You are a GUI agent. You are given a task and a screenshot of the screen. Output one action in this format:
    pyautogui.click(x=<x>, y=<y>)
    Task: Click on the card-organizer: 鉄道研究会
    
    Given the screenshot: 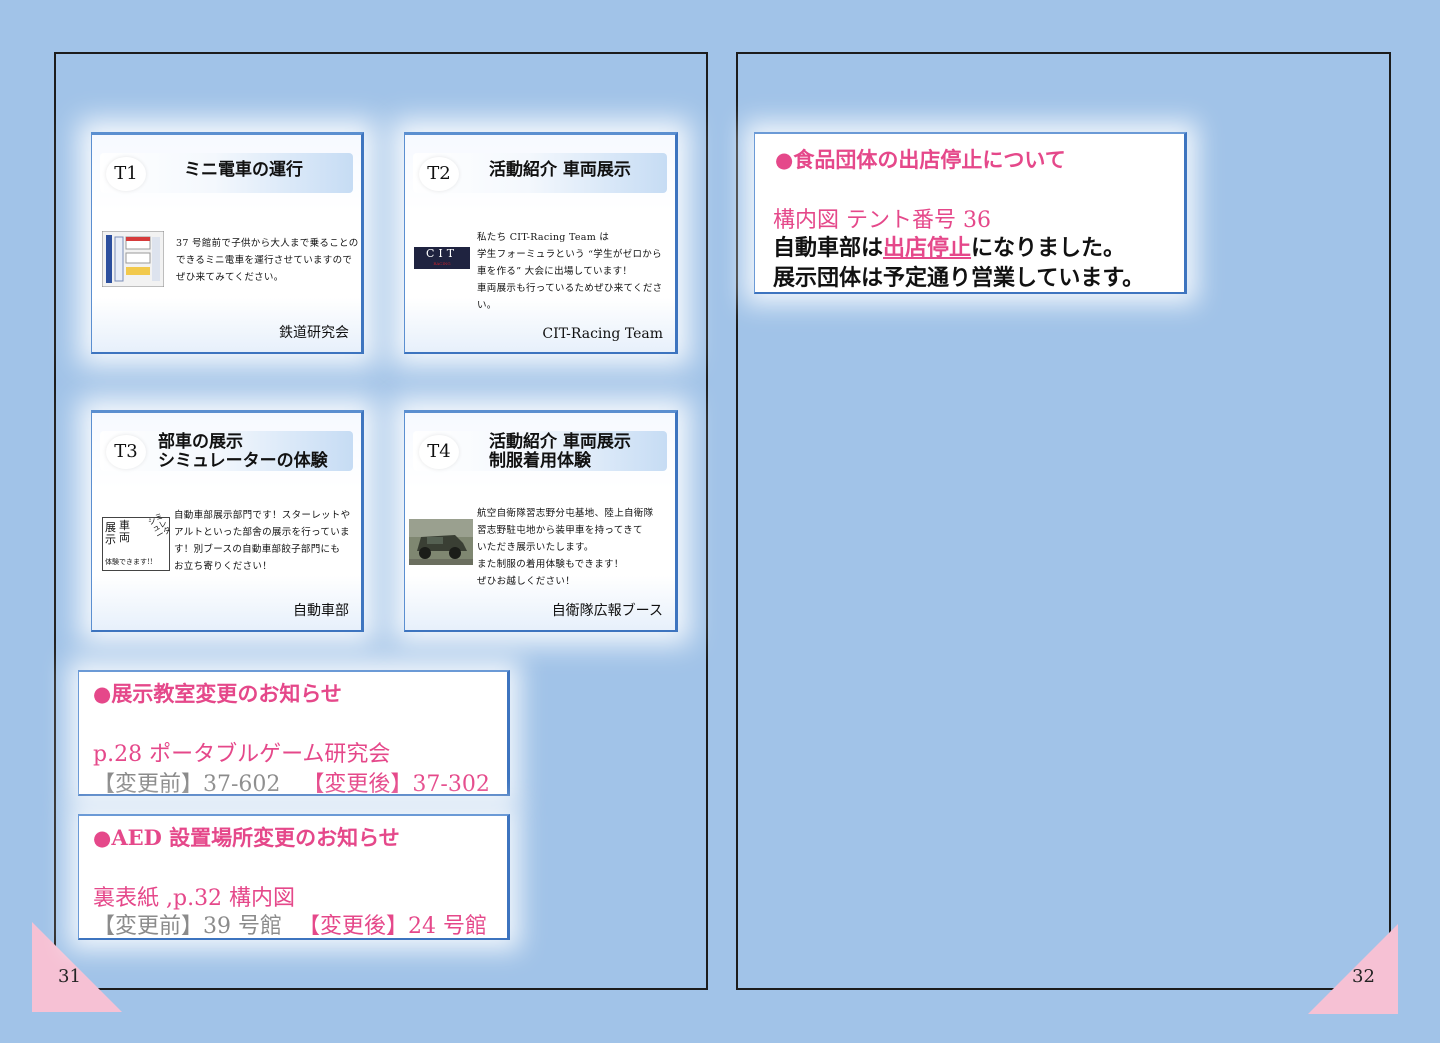 What is the action you would take?
    pyautogui.click(x=314, y=333)
    